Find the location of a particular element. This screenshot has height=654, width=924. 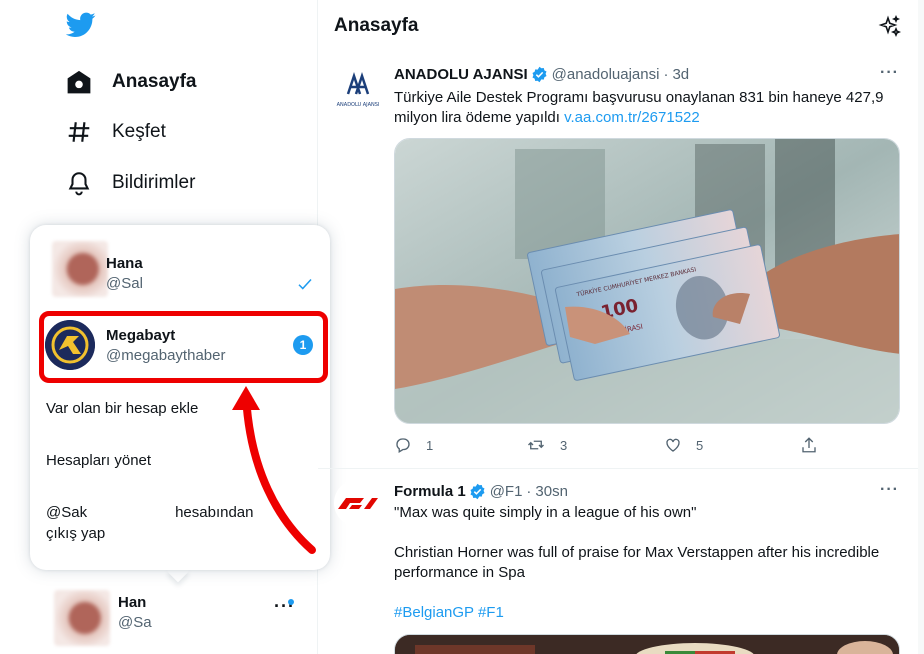

share-icon is located at coordinates (809, 445).